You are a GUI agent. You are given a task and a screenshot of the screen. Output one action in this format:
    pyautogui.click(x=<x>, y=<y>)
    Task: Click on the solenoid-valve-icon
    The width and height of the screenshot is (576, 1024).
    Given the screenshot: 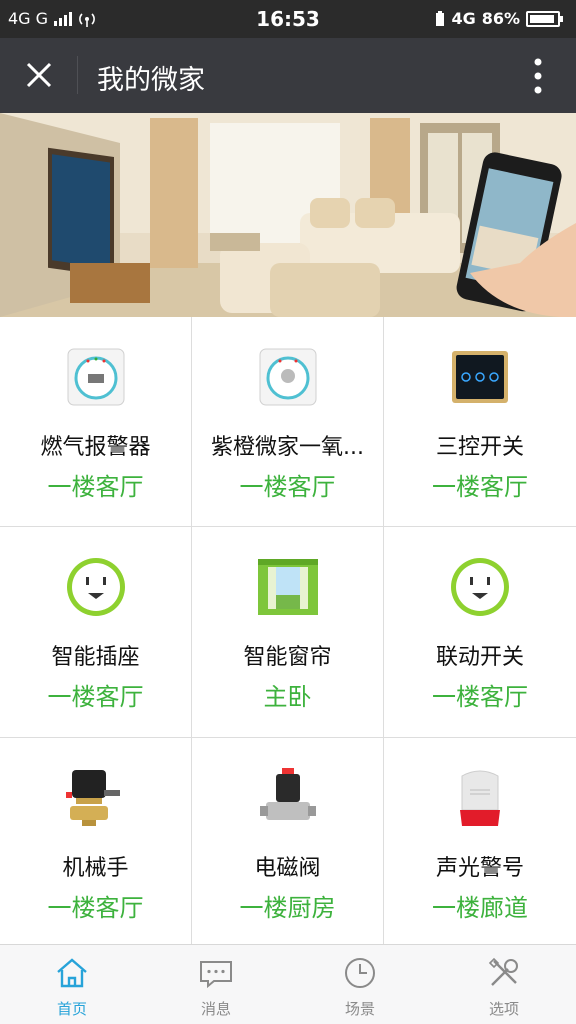 What is the action you would take?
    pyautogui.click(x=287, y=794)
    